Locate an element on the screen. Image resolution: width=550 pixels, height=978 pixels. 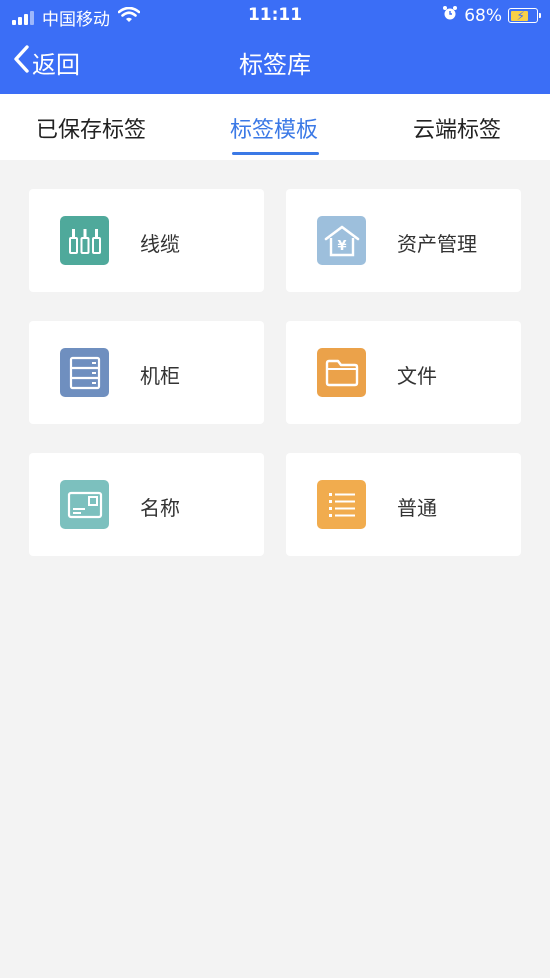
tab-cloud-labels: 云端标签 is located at coordinates (457, 128).